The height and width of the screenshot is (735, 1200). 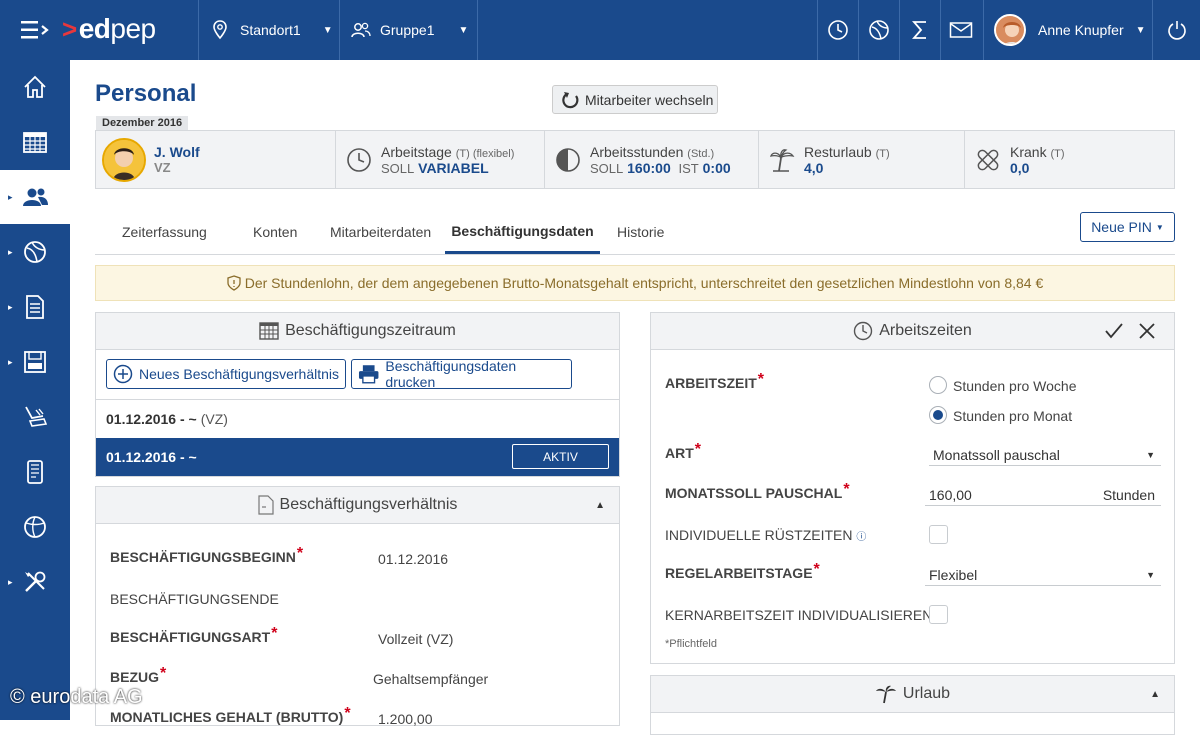 What do you see at coordinates (988, 159) in the screenshot?
I see `bandage-icon` at bounding box center [988, 159].